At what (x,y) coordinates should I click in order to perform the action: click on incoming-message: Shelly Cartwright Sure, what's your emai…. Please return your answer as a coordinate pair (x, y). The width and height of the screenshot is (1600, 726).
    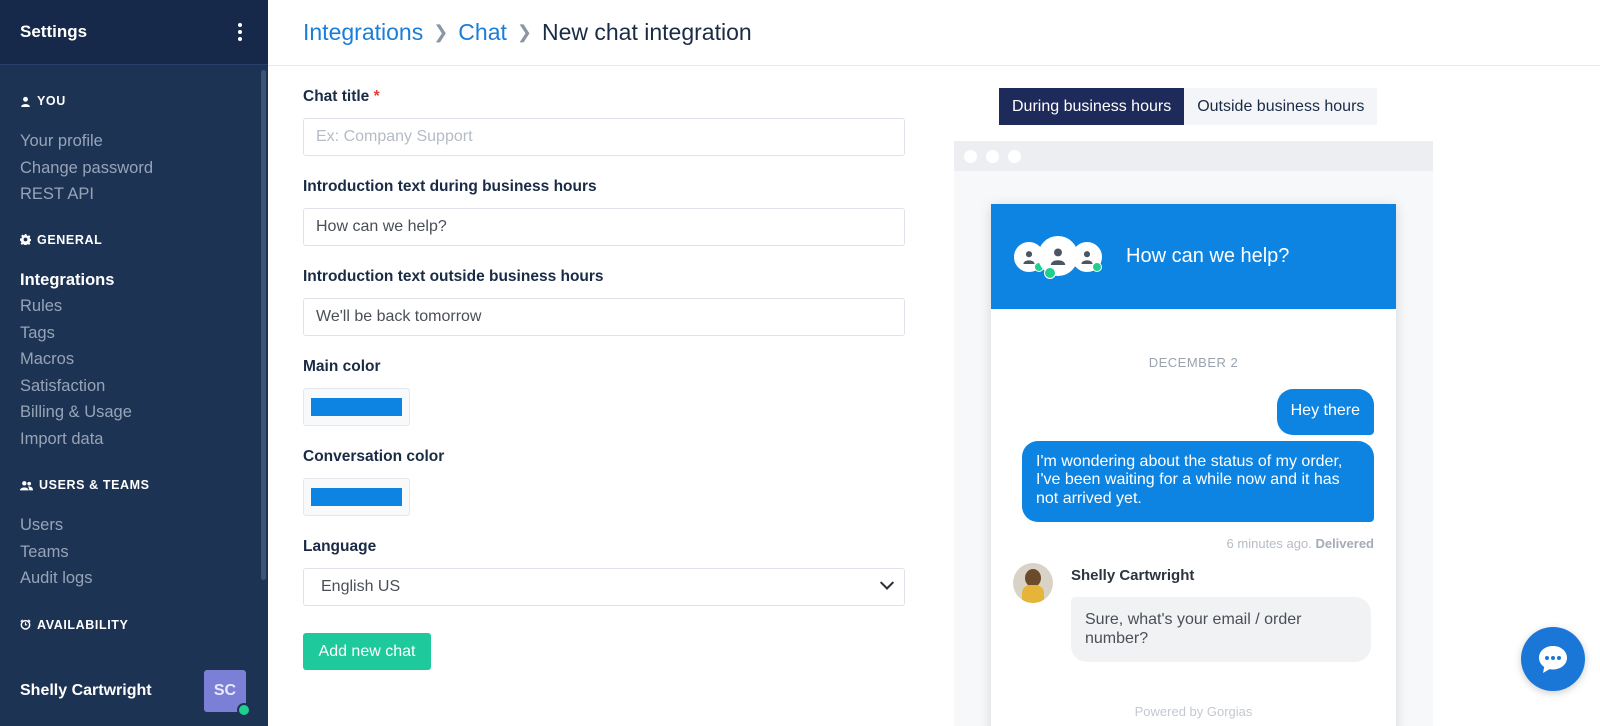
    Looking at the image, I should click on (1193, 612).